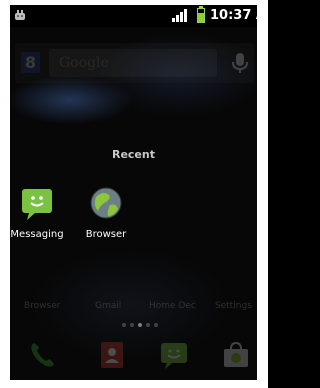  I want to click on page-indicator, so click(138, 326).